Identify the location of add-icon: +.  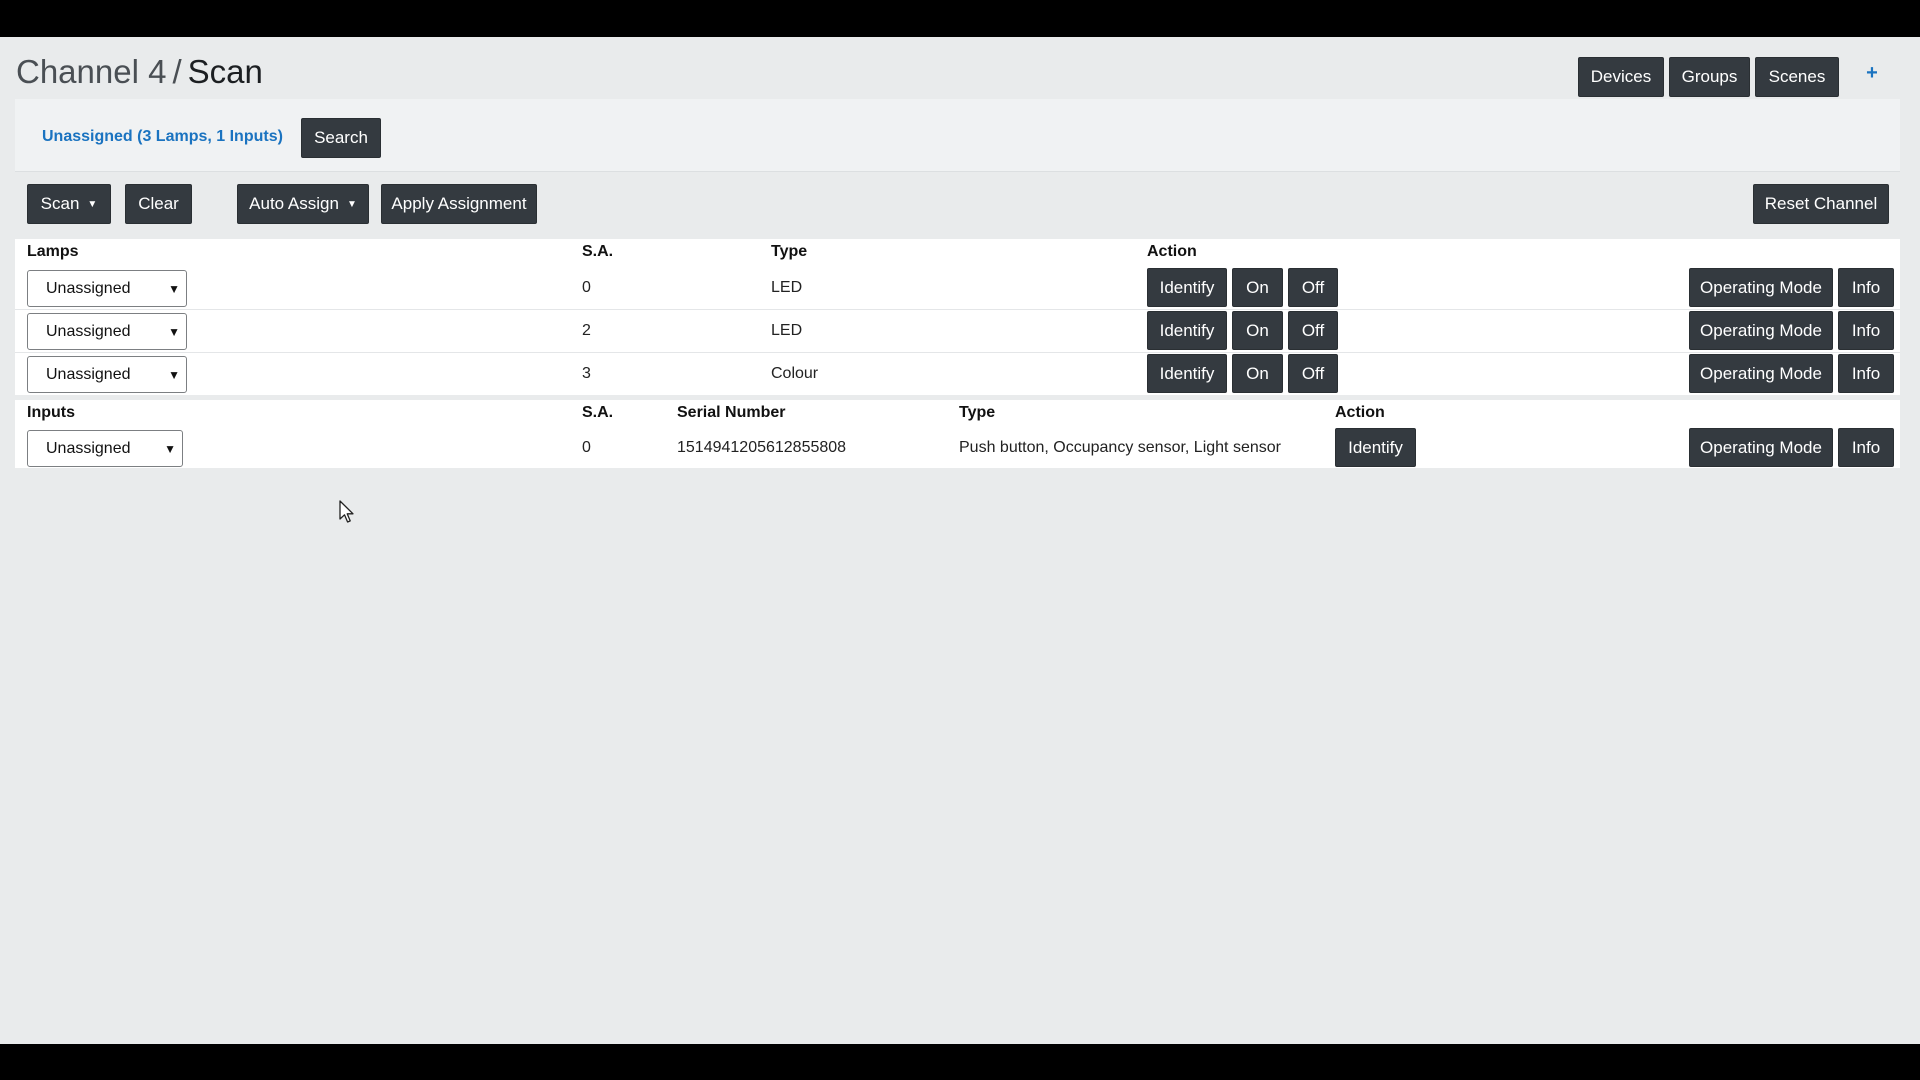
(1872, 73).